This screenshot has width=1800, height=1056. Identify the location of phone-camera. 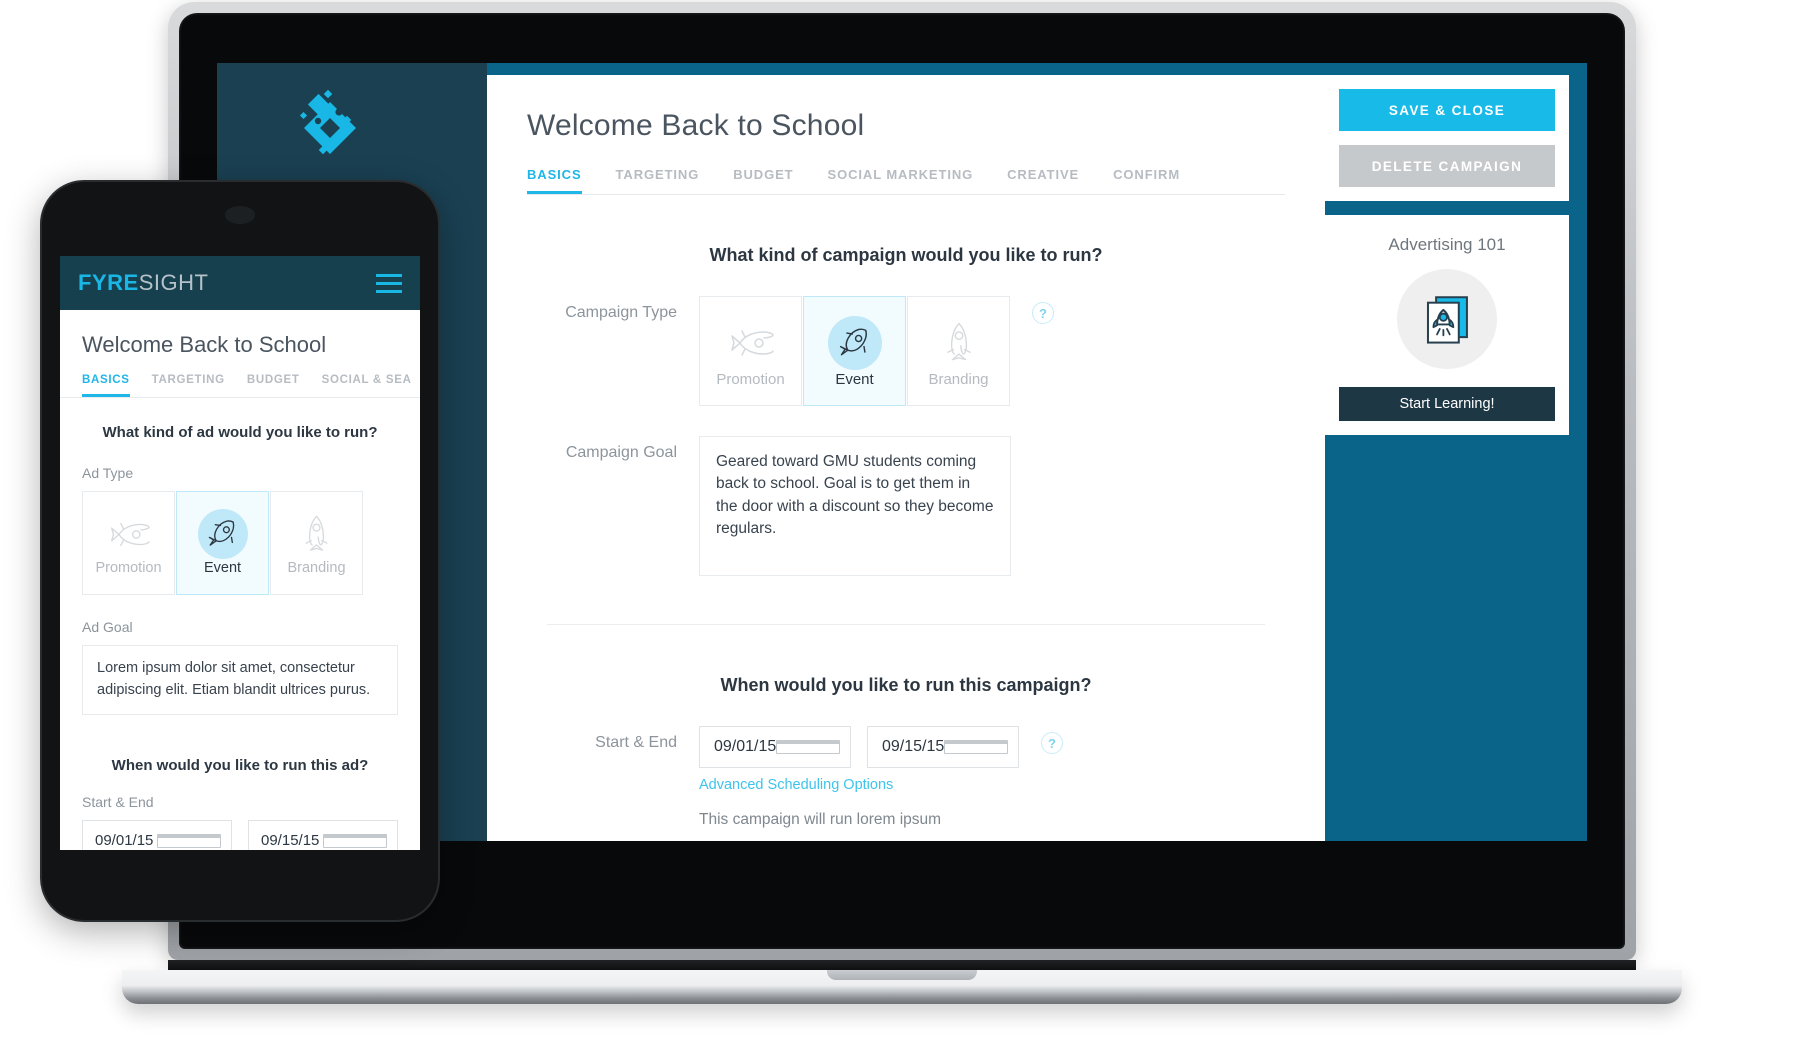
(240, 215).